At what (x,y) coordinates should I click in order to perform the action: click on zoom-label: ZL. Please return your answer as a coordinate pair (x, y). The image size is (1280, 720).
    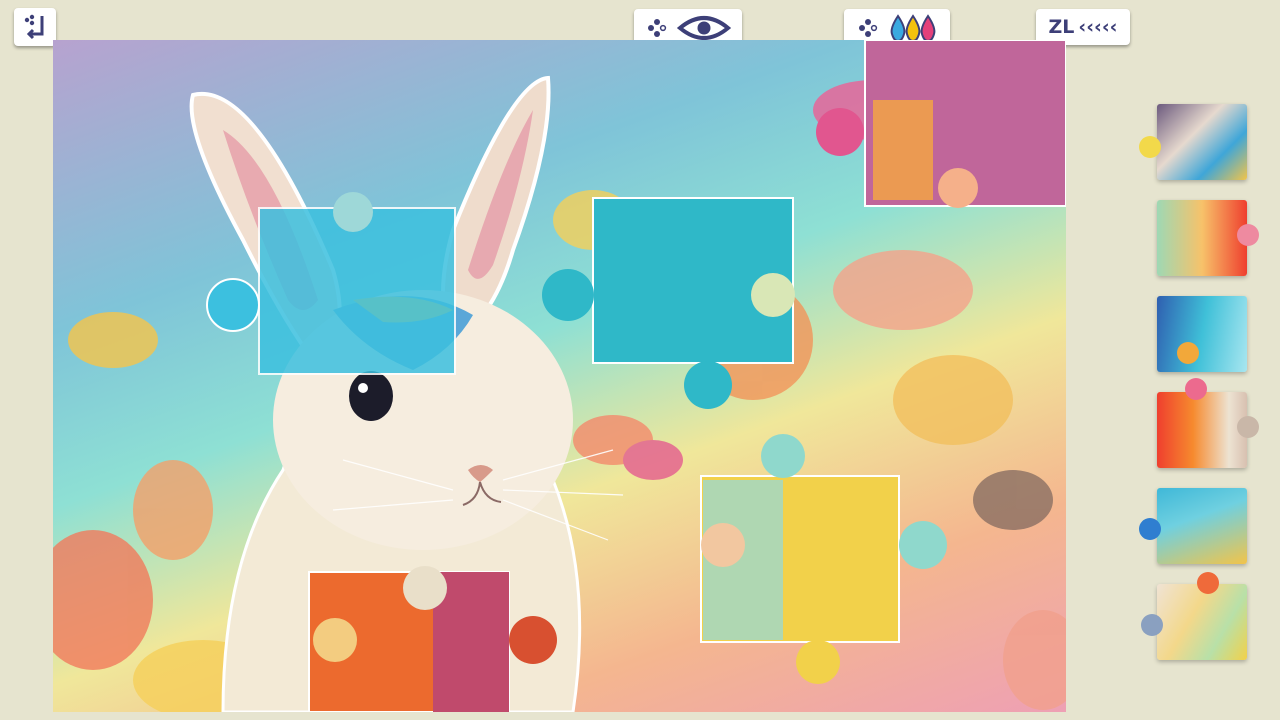
    Looking at the image, I should click on (1061, 27).